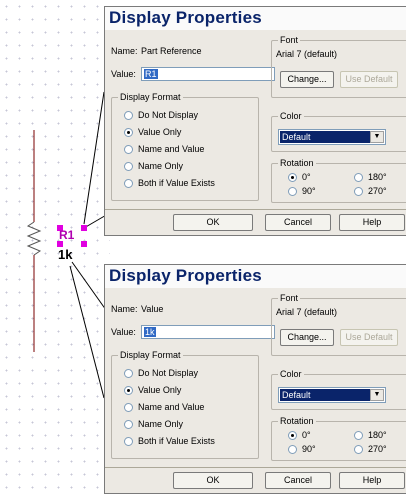 The image size is (406, 497). Describe the element at coordinates (291, 116) in the screenshot. I see `color-group-title: Color` at that location.